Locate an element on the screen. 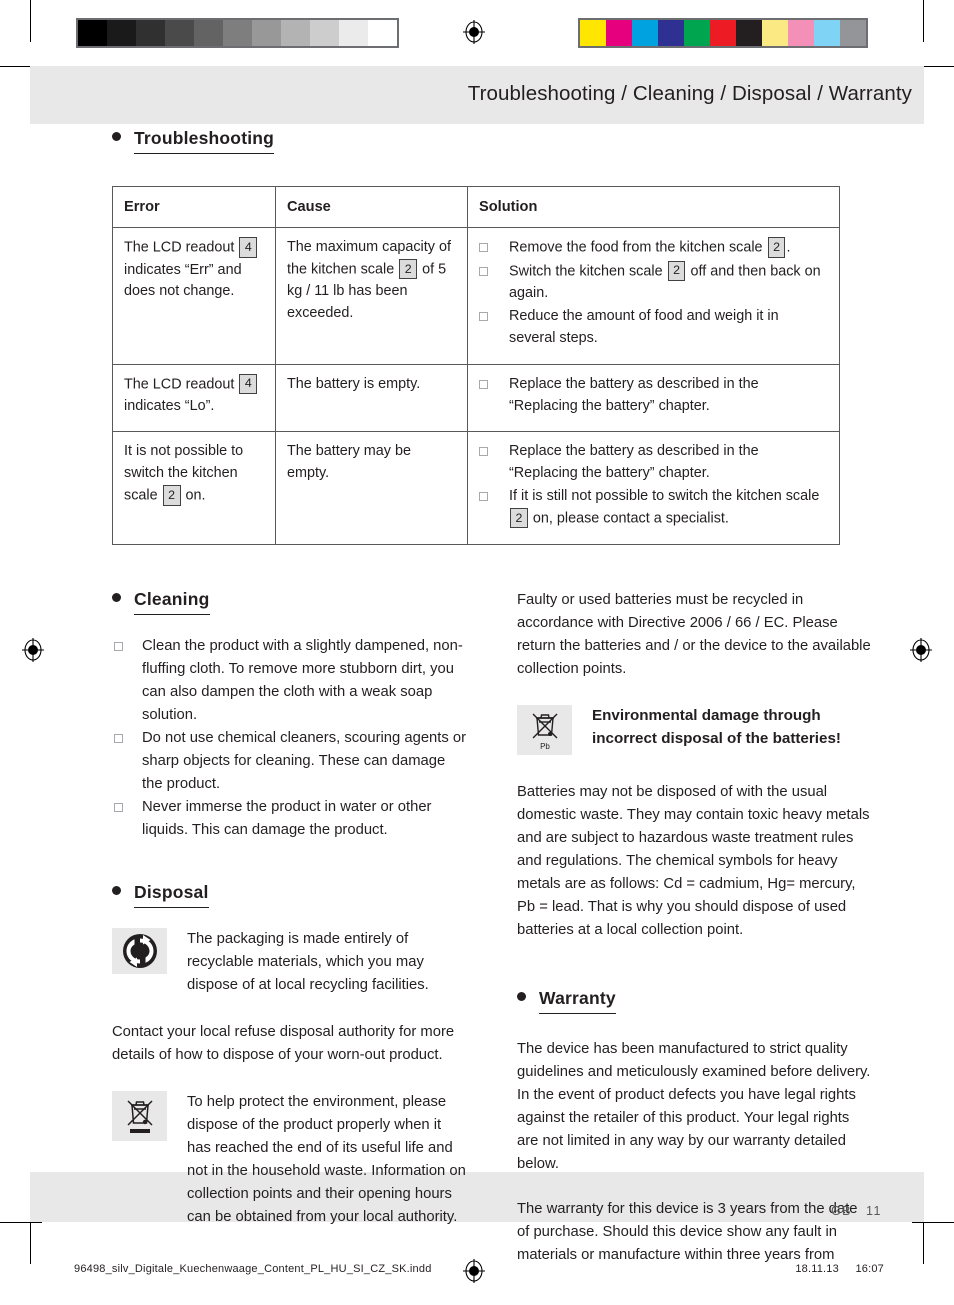  warranty-heading: Warranty is located at coordinates (577, 1001).